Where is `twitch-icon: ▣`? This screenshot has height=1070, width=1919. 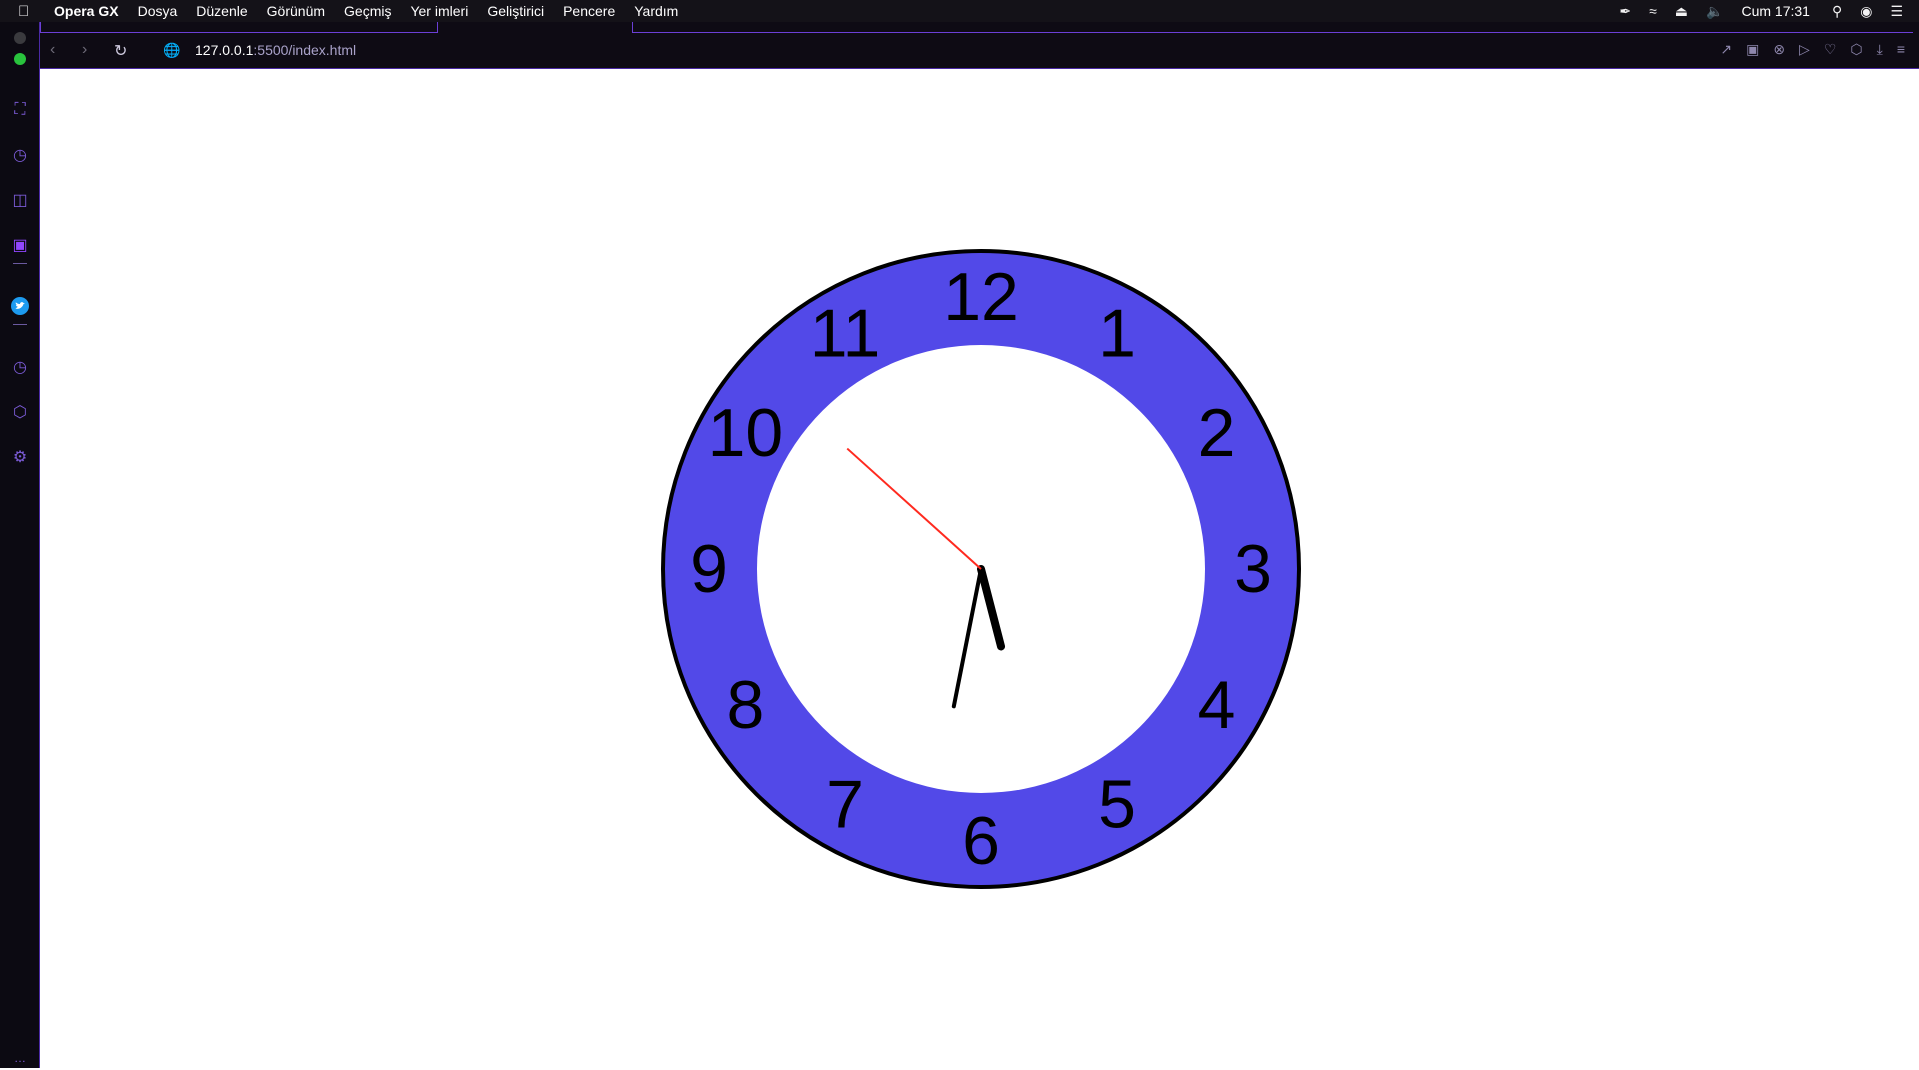 twitch-icon: ▣ is located at coordinates (20, 245).